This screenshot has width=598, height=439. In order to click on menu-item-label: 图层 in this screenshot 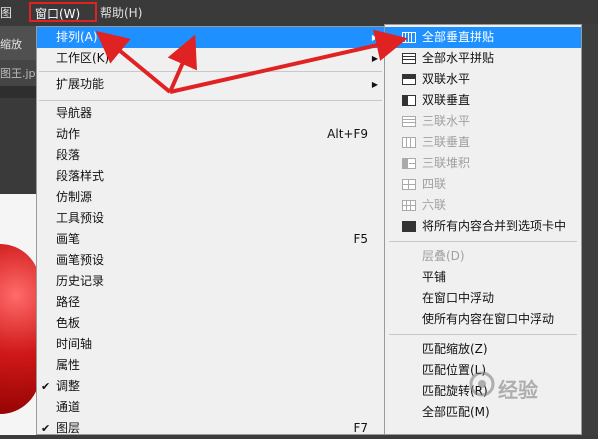, I will do `click(68, 428)`.